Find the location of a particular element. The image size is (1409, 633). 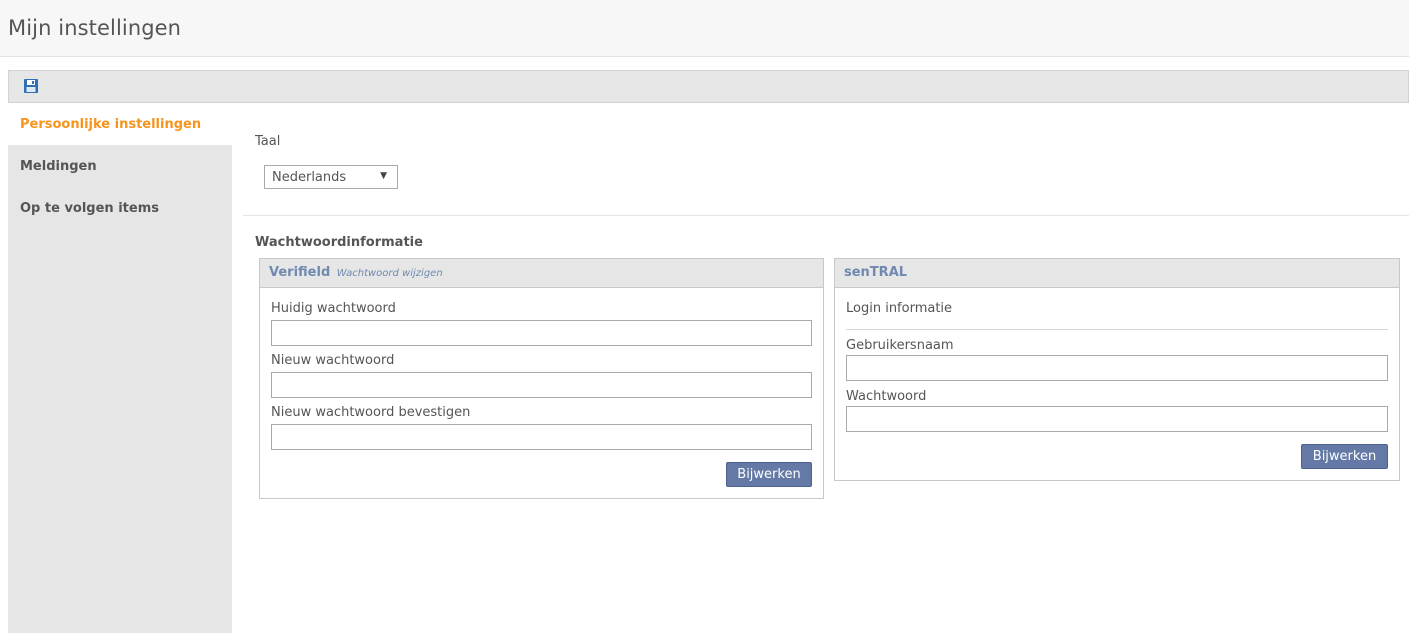

page-header: Mijn instellingen is located at coordinates (704, 28).